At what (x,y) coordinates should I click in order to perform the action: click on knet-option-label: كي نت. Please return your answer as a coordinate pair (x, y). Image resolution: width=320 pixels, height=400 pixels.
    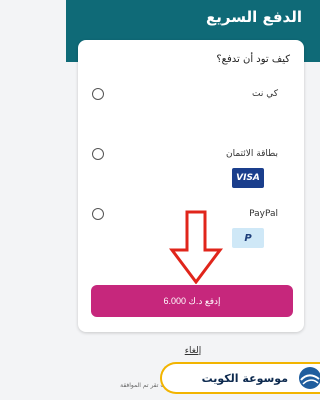
    Looking at the image, I should click on (265, 94).